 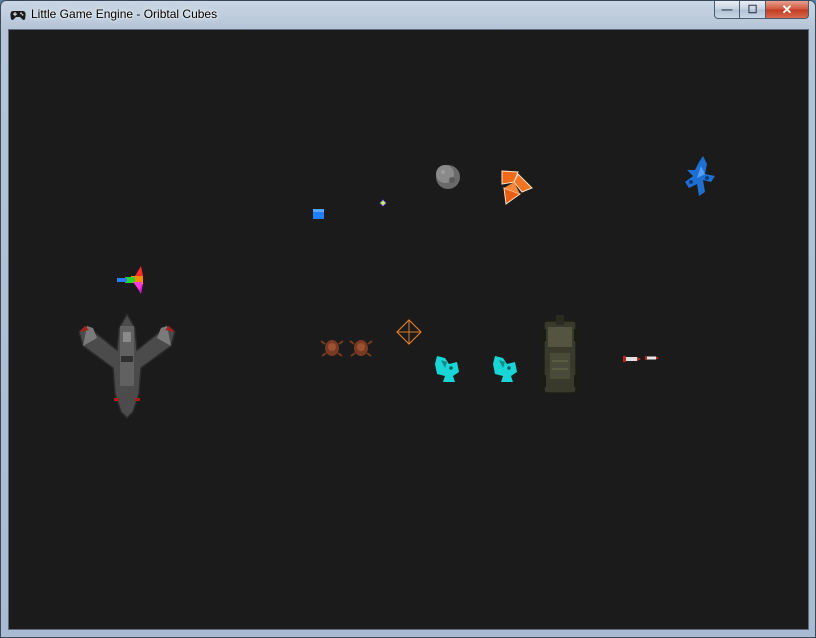 What do you see at coordinates (560, 354) in the screenshot?
I see `armored-vehicle` at bounding box center [560, 354].